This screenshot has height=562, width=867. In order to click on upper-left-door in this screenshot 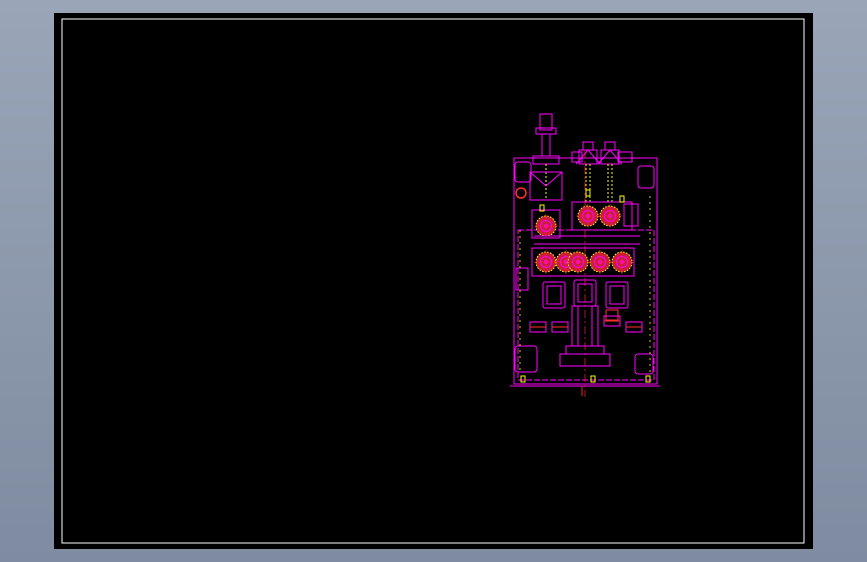, I will do `click(523, 172)`.